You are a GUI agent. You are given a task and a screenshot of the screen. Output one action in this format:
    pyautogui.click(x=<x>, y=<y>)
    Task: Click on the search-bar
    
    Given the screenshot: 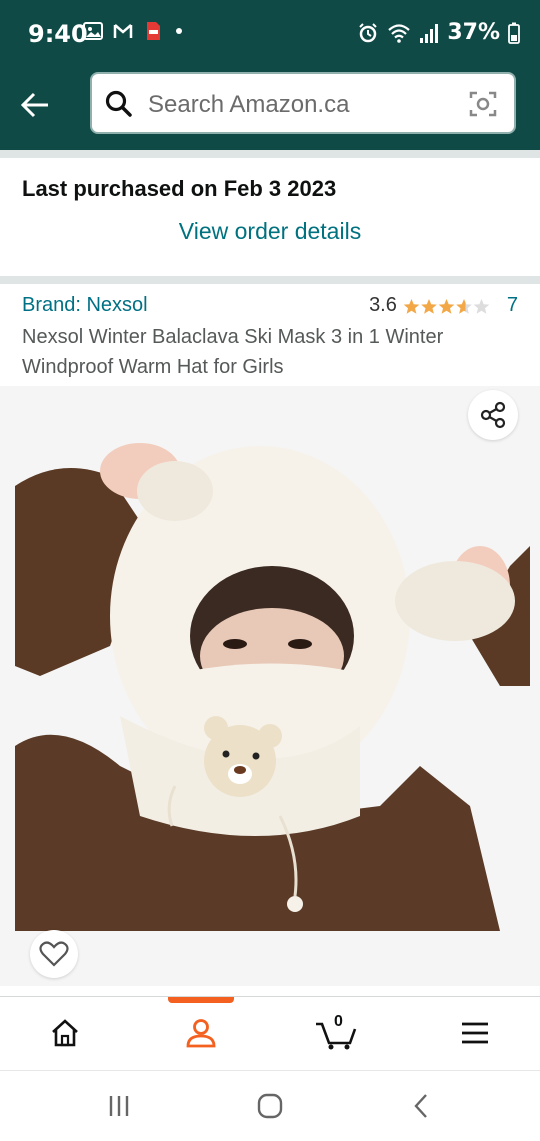 What is the action you would take?
    pyautogui.click(x=303, y=103)
    